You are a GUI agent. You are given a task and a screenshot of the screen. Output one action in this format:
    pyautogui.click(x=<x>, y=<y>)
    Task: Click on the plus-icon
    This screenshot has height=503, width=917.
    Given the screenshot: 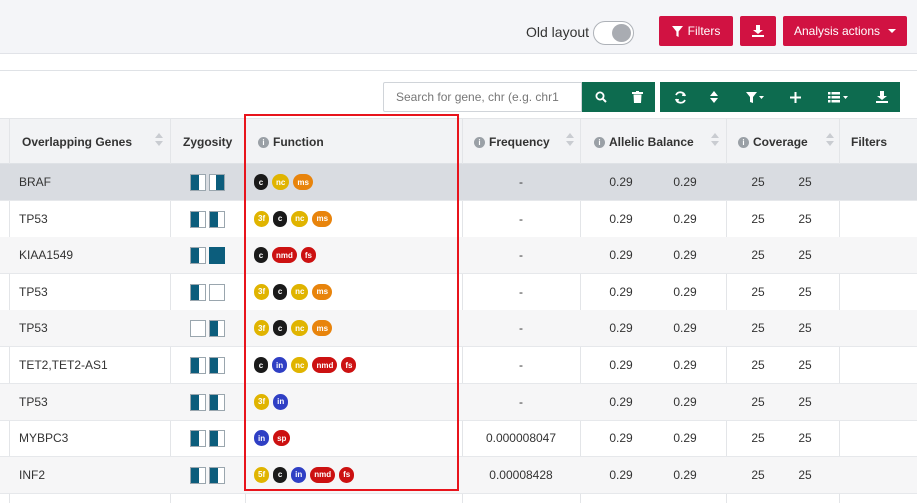 What is the action you would take?
    pyautogui.click(x=795, y=97)
    